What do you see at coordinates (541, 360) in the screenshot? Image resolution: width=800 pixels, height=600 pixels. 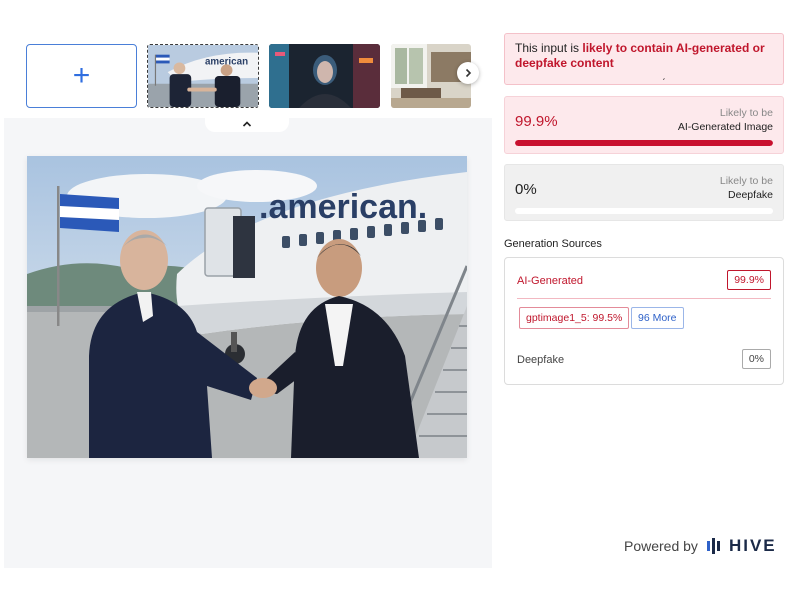 I see `deepfake-source-label: Deepfake` at bounding box center [541, 360].